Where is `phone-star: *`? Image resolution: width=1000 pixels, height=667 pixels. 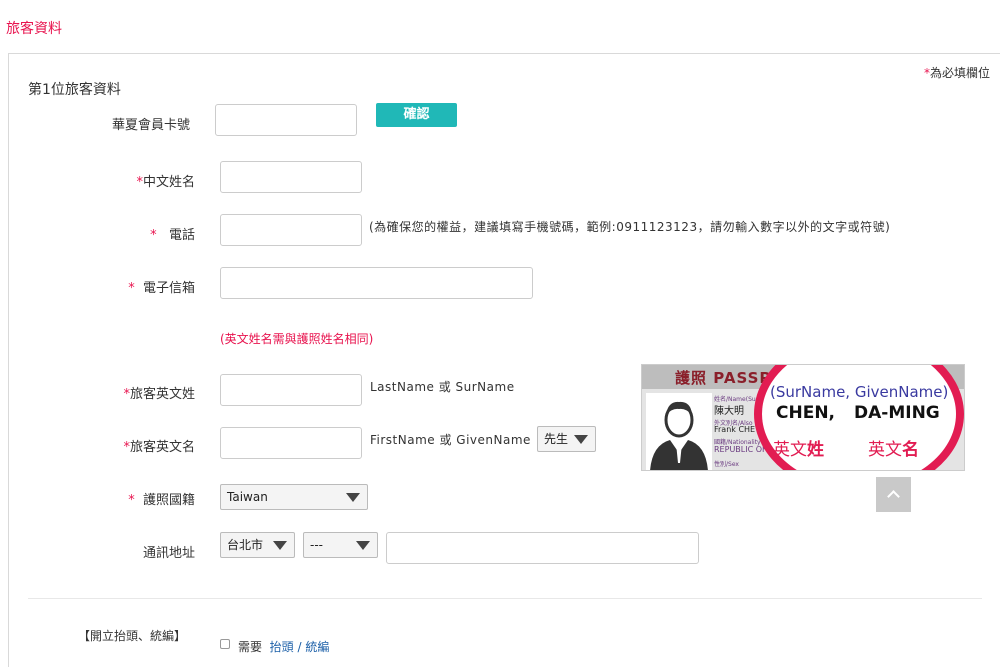 phone-star: * is located at coordinates (153, 235).